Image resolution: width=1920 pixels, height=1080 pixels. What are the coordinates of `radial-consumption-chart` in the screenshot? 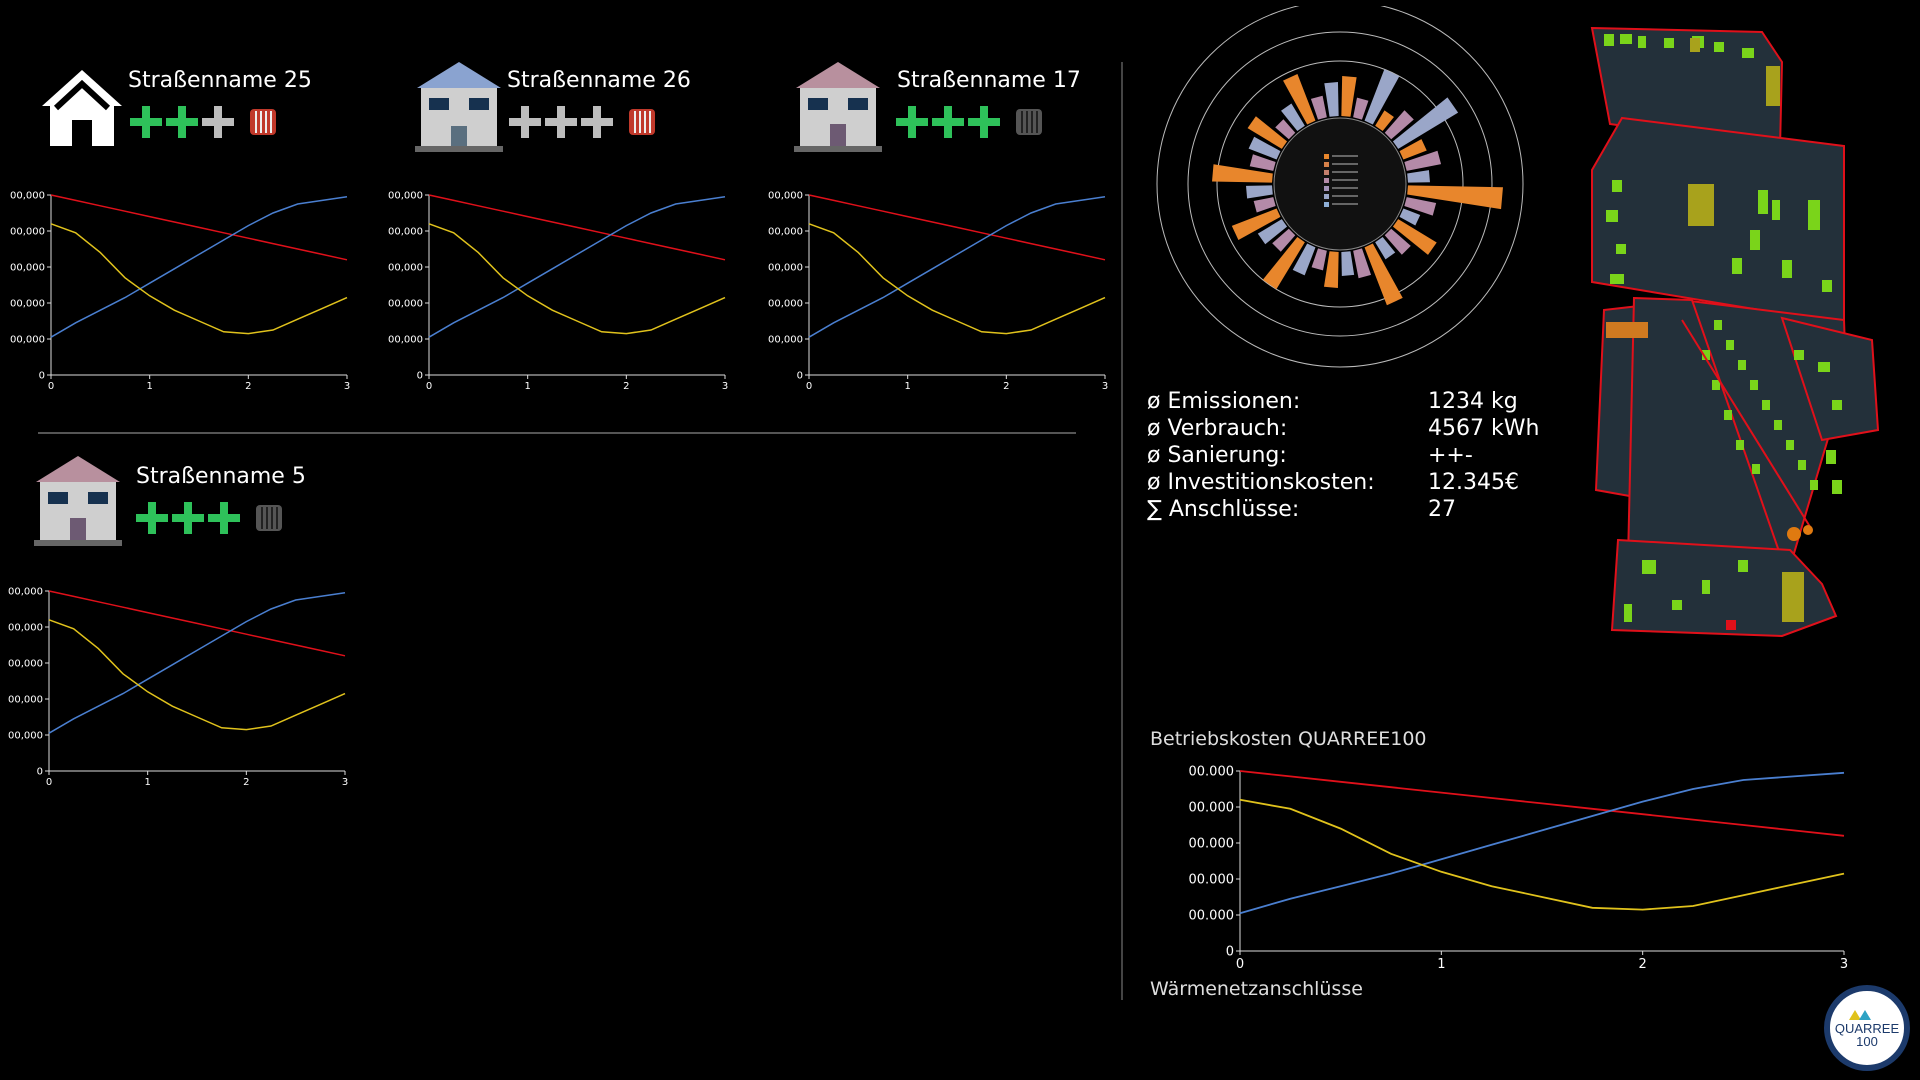 It's located at (1340, 187).